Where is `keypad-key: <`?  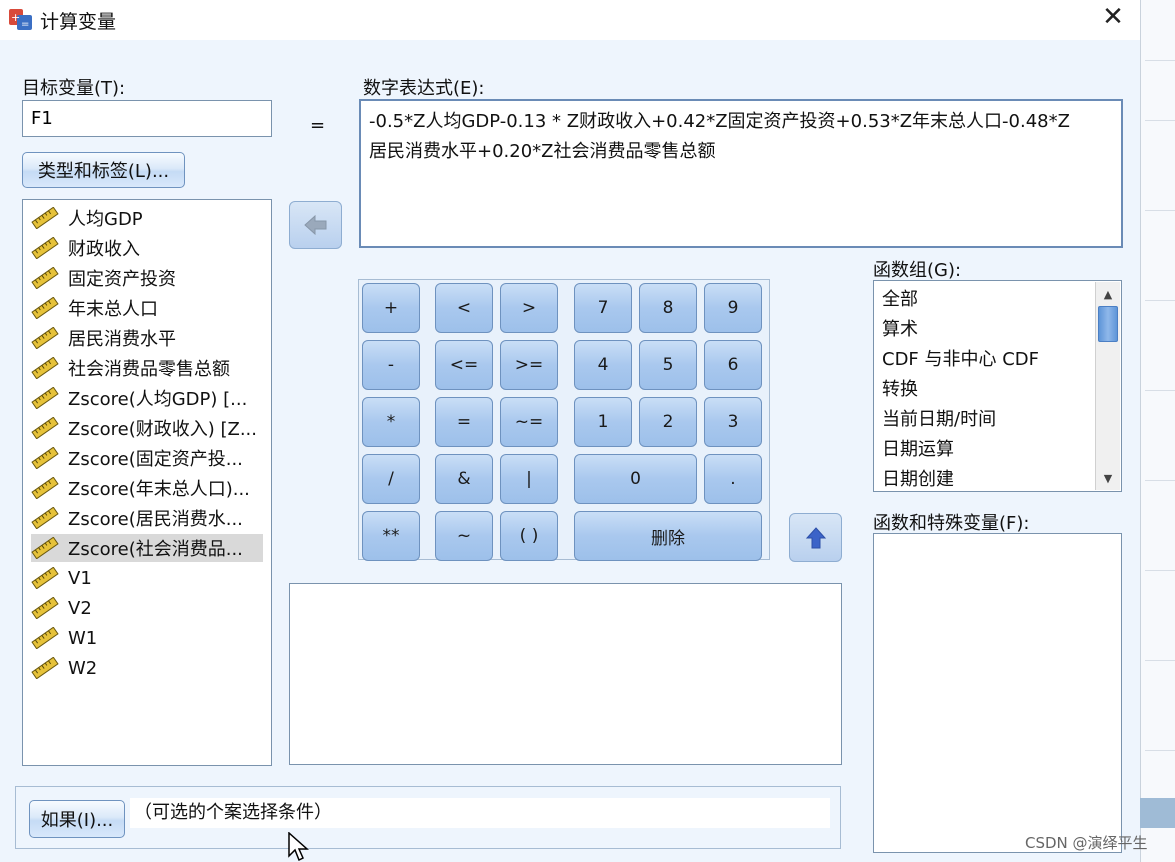 keypad-key: < is located at coordinates (464, 308).